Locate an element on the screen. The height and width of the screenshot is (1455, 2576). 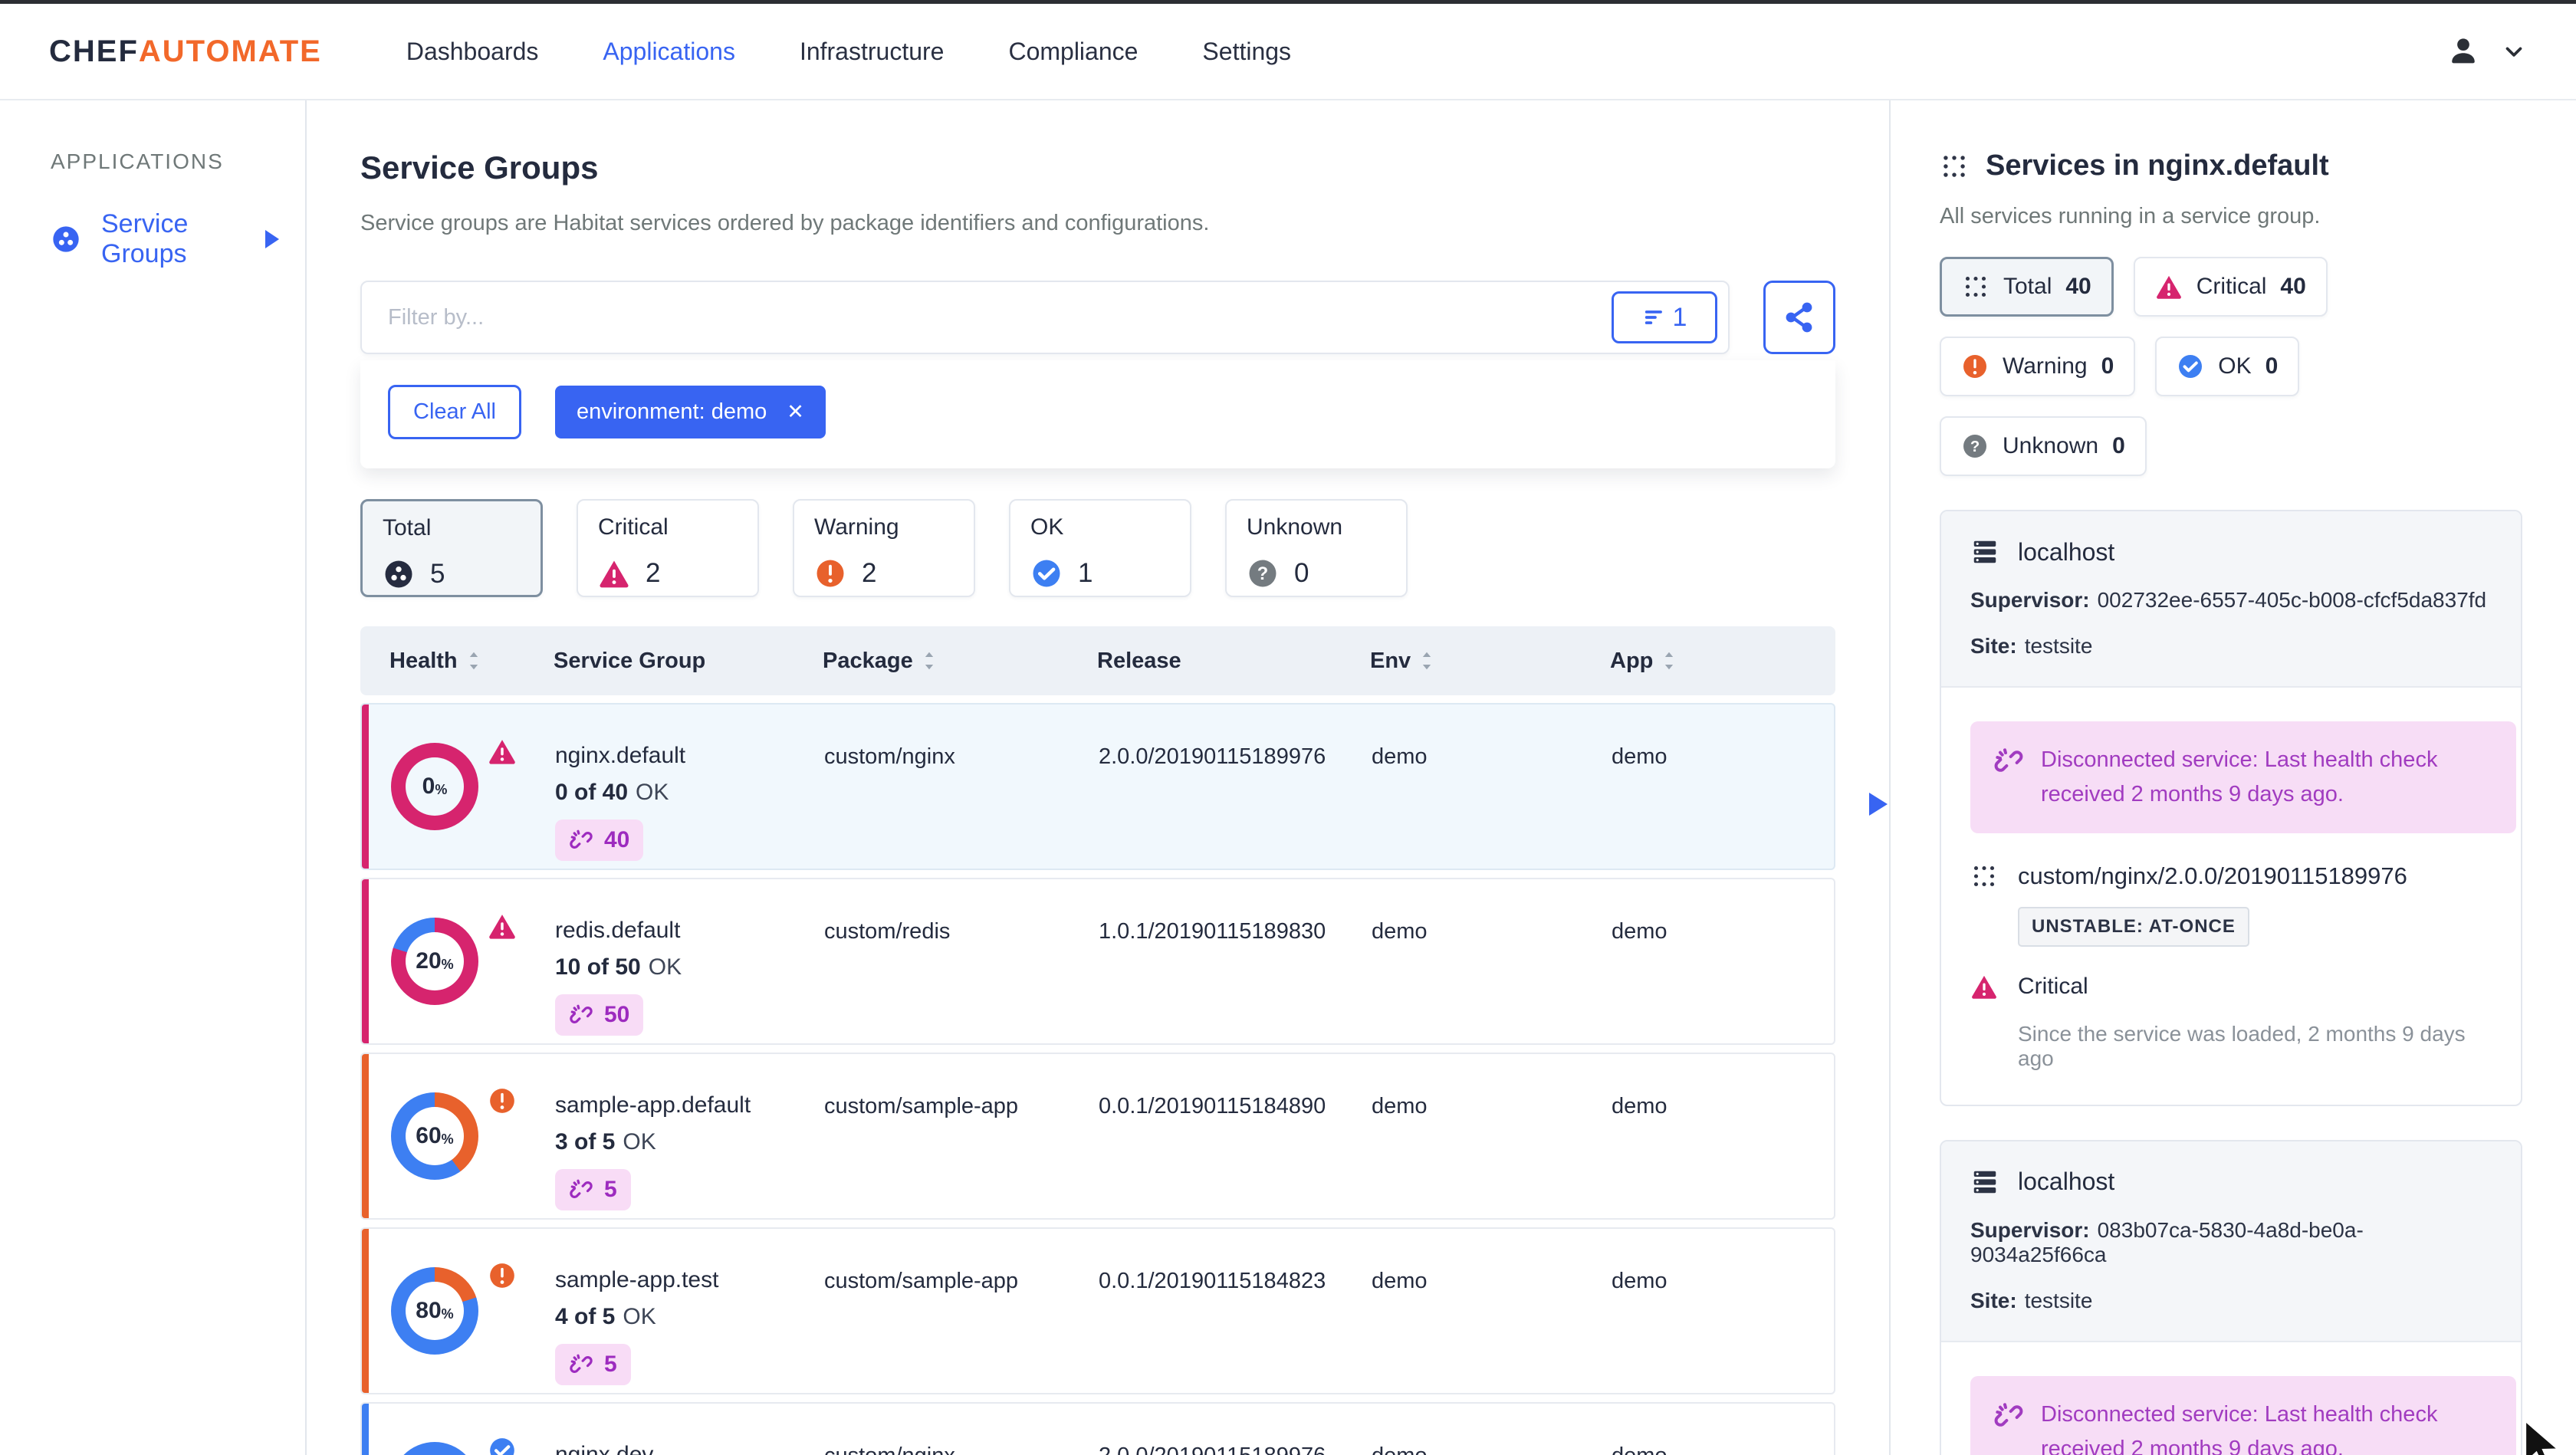
sidebar-expand-icon is located at coordinates (272, 239).